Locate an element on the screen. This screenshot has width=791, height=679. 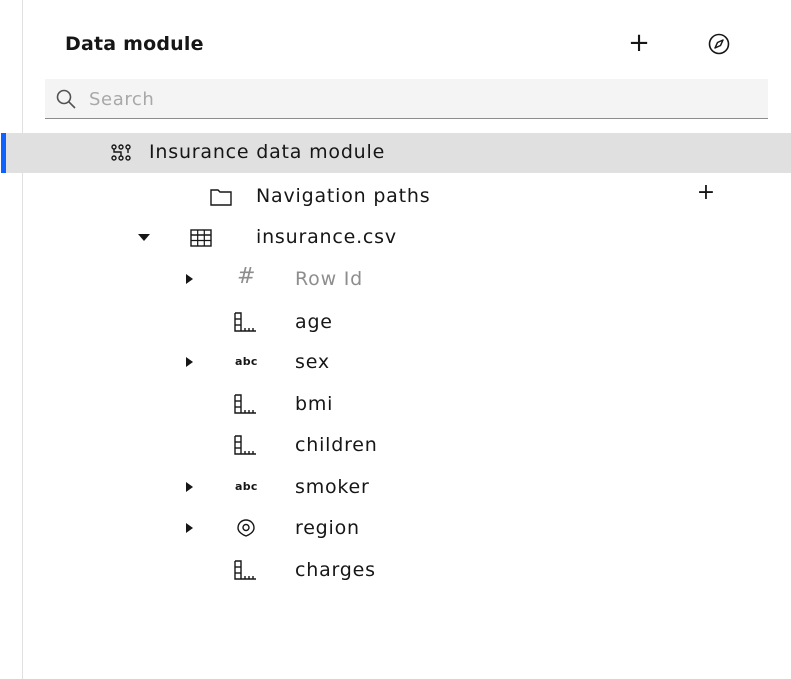
tree-item-region: region is located at coordinates (407, 528).